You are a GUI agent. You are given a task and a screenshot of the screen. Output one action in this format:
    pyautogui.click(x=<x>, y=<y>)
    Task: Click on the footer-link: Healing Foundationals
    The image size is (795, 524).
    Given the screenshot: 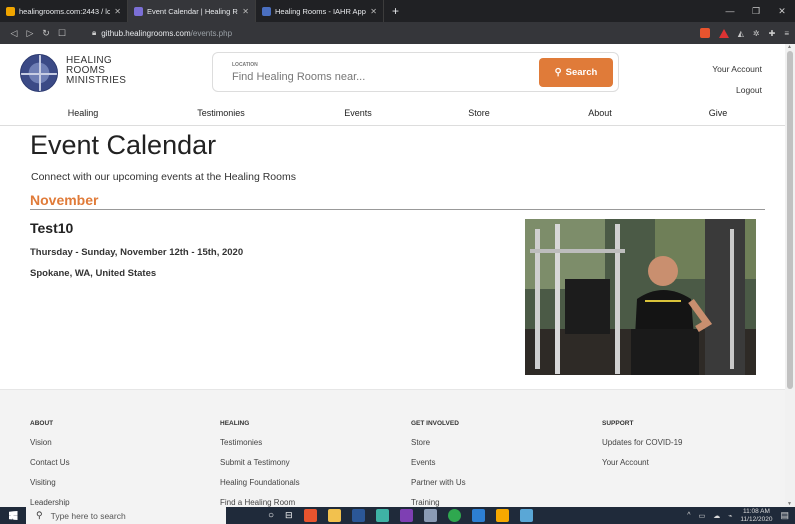 What is the action you would take?
    pyautogui.click(x=260, y=488)
    